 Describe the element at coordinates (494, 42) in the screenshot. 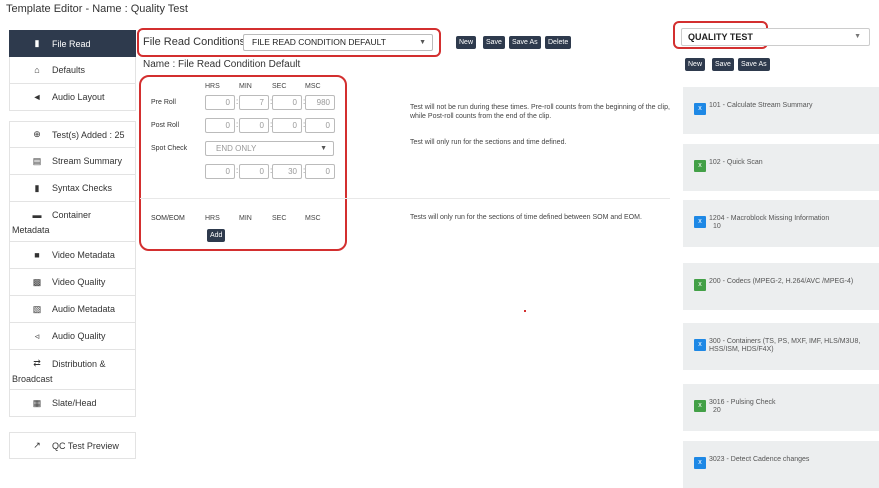

I see `save-button: Save` at that location.